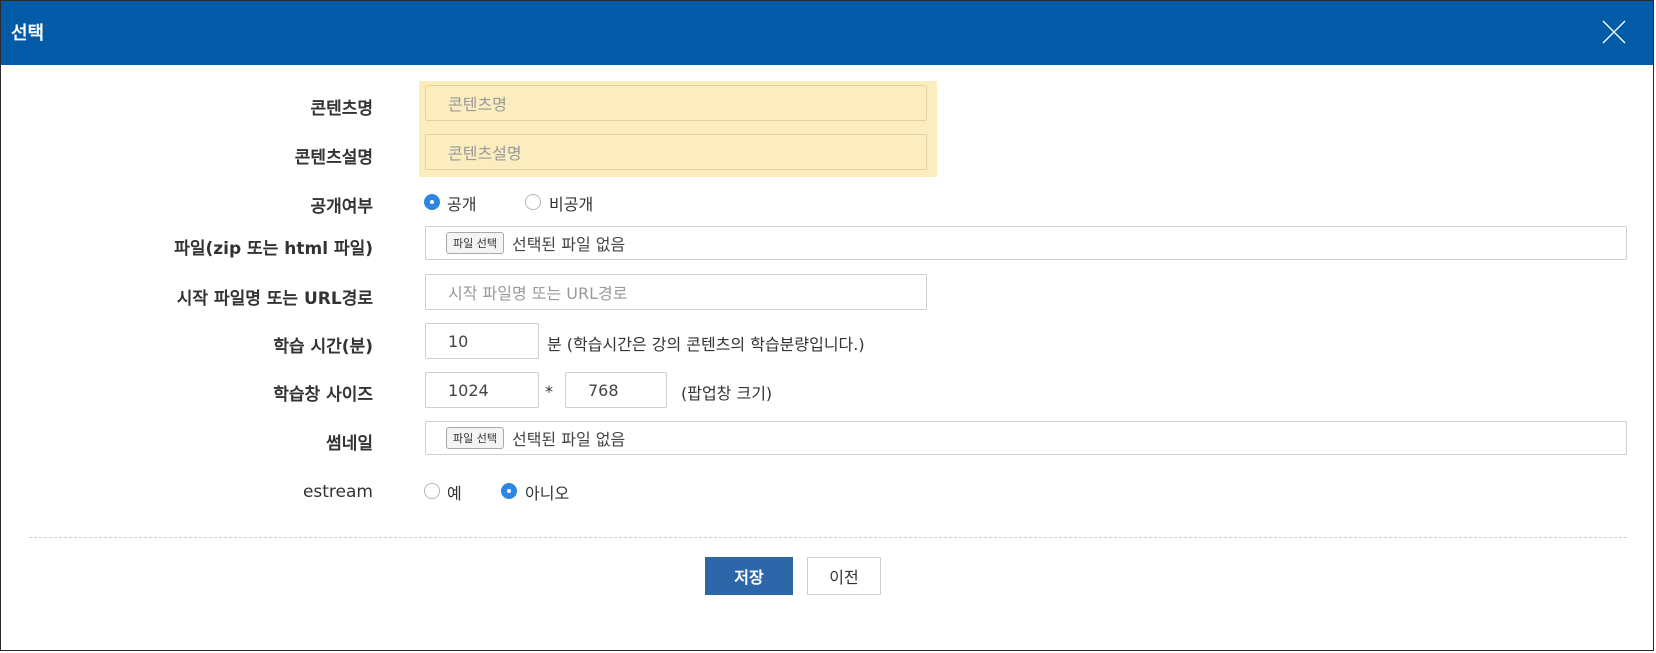  What do you see at coordinates (538, 293) in the screenshot?
I see `start-file-placeholder: 시작 파일명 또는 URL경로` at bounding box center [538, 293].